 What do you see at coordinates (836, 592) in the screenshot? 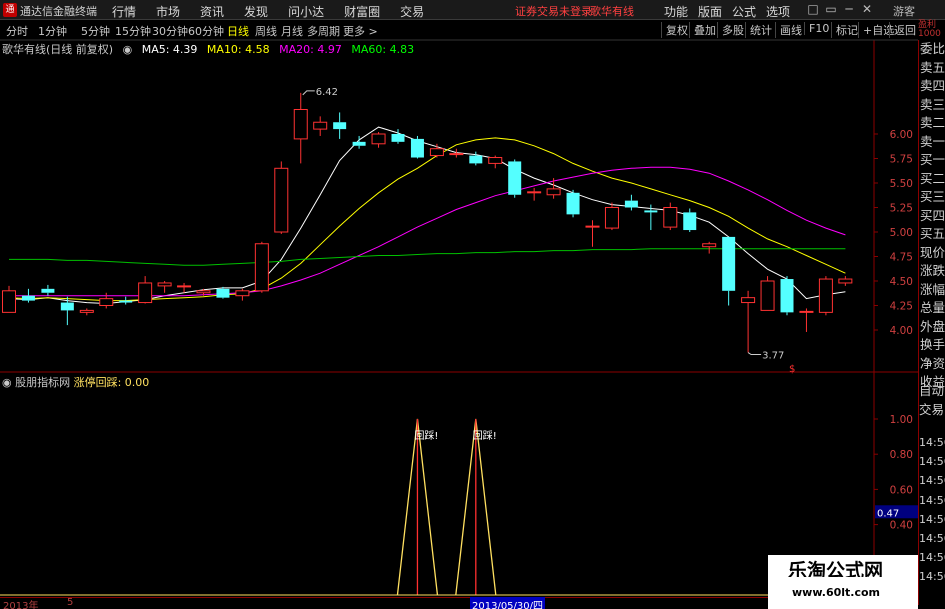
I see `watermark-url: www.60lt.com` at bounding box center [836, 592].